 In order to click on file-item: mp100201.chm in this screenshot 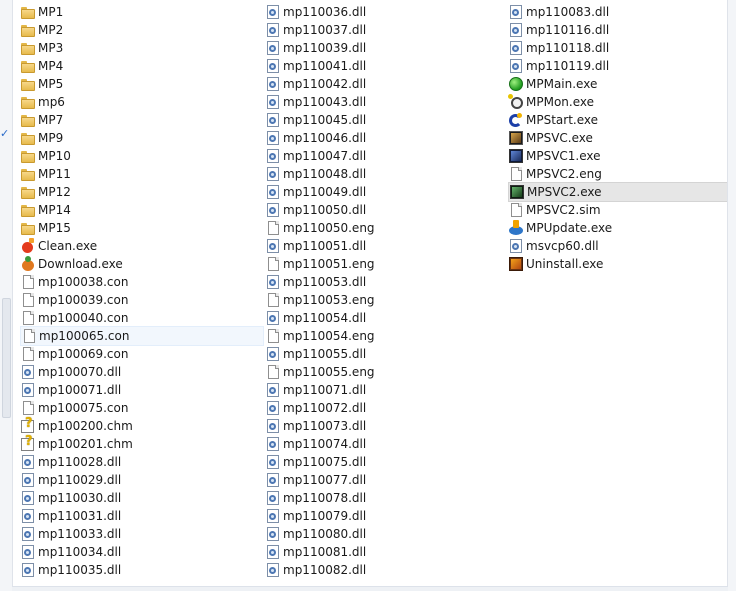, I will do `click(142, 444)`.